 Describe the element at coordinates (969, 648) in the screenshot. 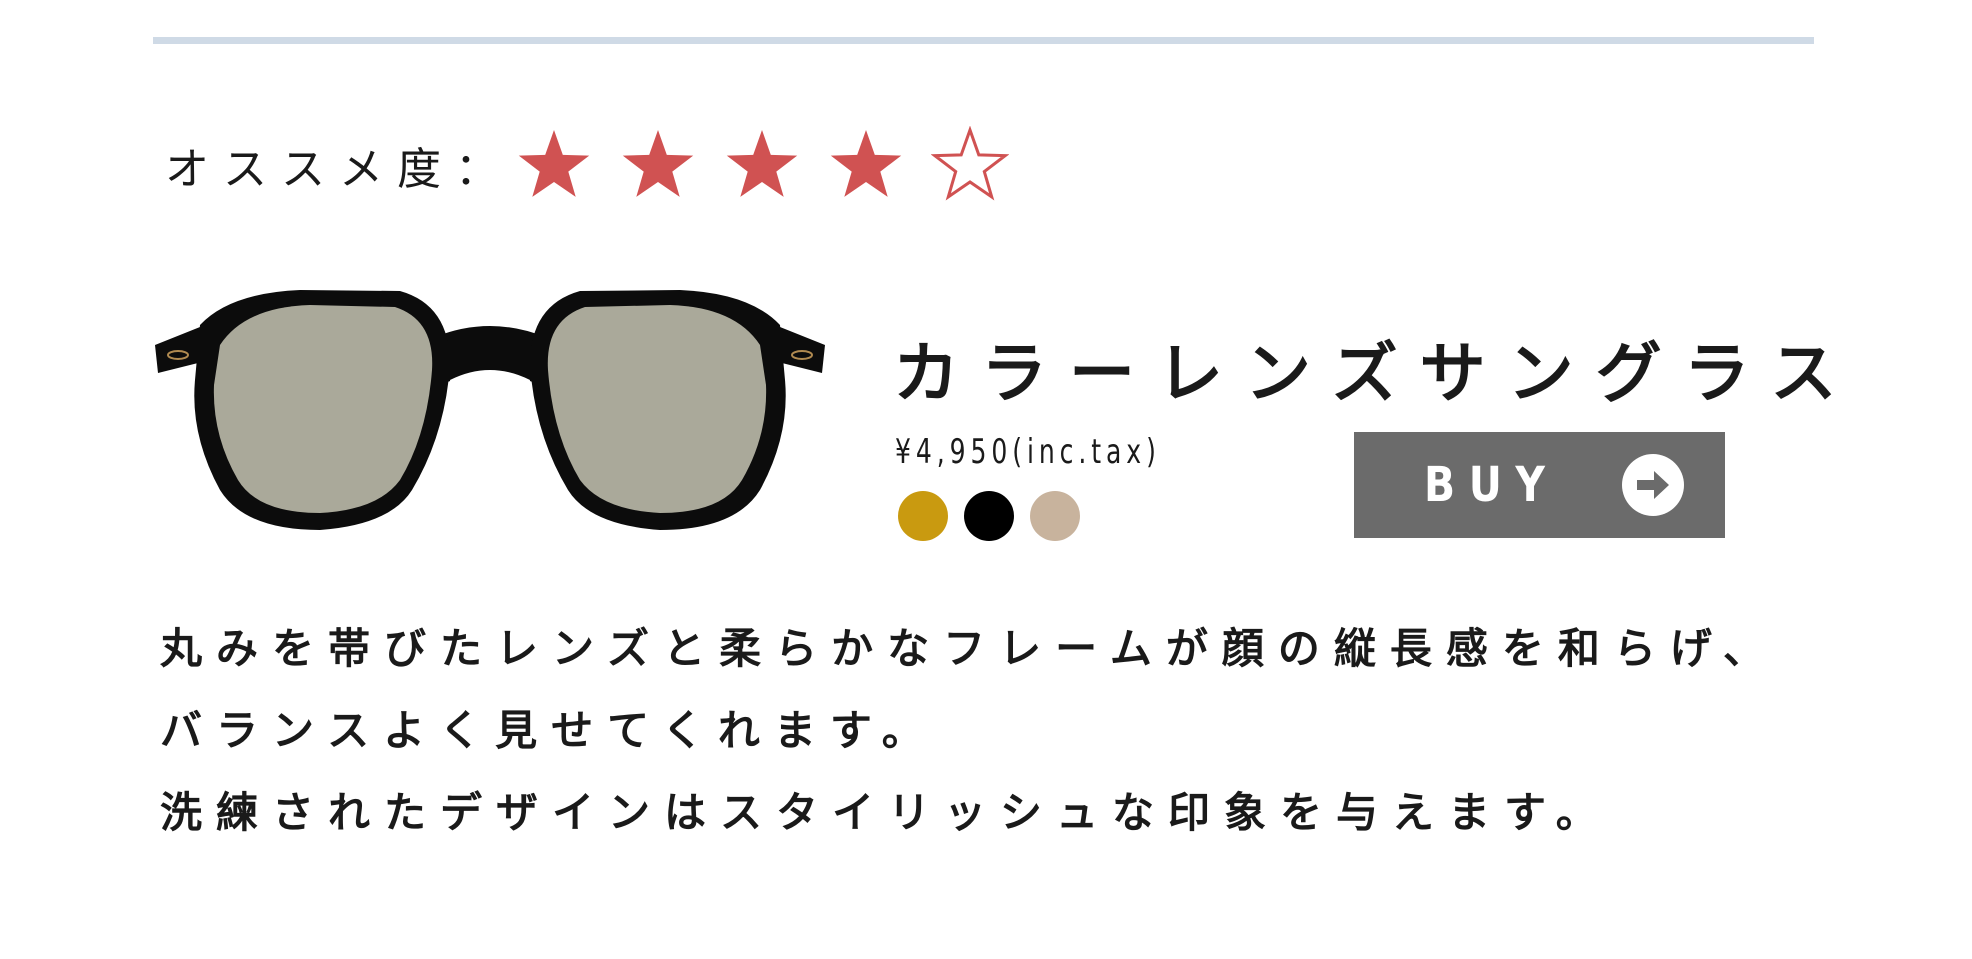

I see `description-line: 丸みを帯びたレンズと柔らかなフレームが顔の縦長感を和らげ、` at that location.